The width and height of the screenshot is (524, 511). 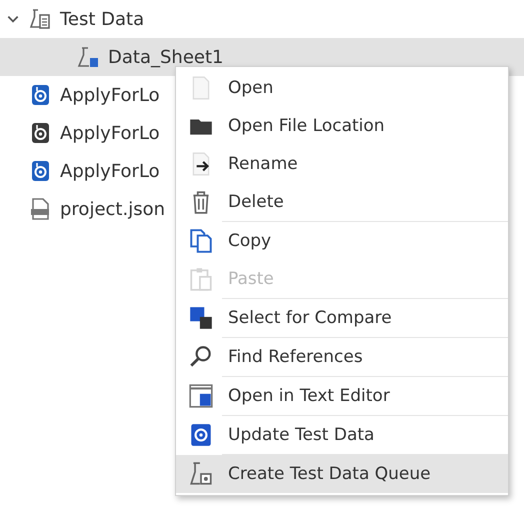 What do you see at coordinates (166, 57) in the screenshot?
I see `item-label: Data_Sheet1` at bounding box center [166, 57].